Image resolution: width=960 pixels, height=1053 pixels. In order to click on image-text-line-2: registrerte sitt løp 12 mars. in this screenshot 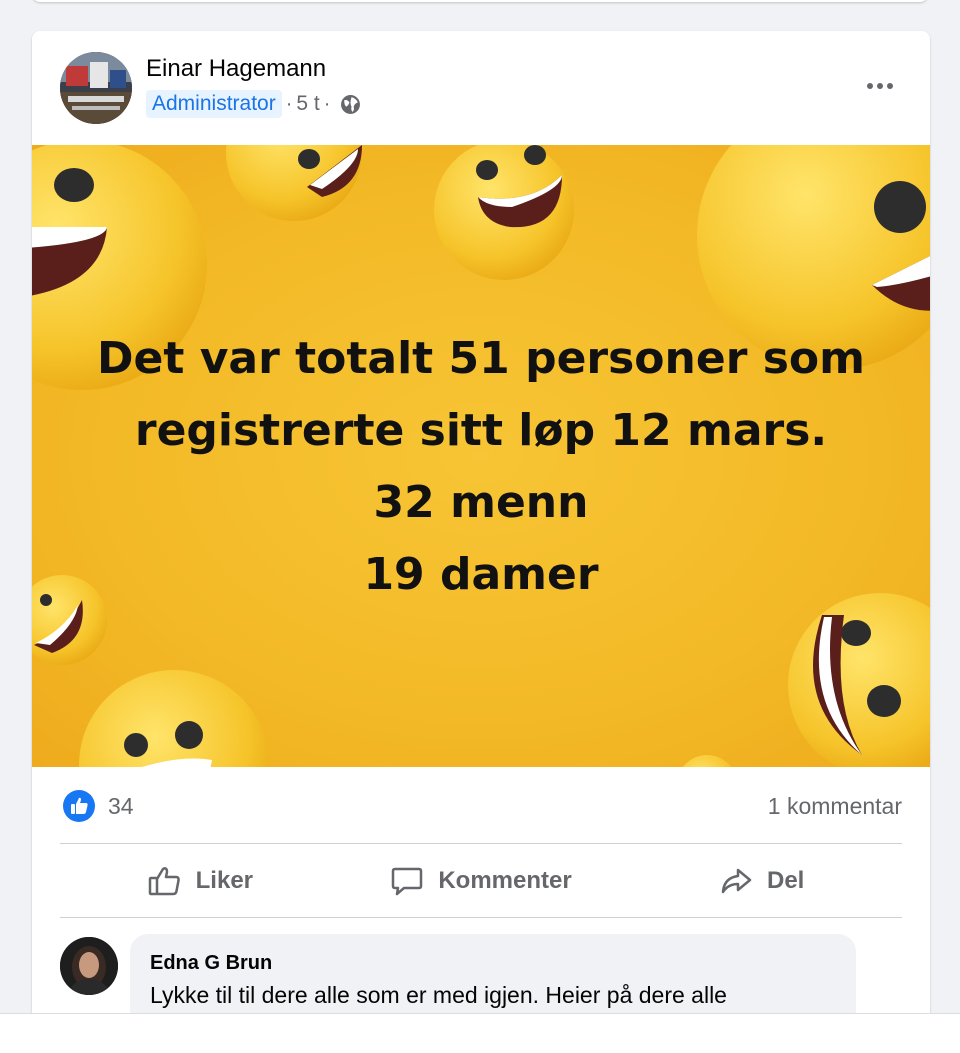, I will do `click(481, 430)`.